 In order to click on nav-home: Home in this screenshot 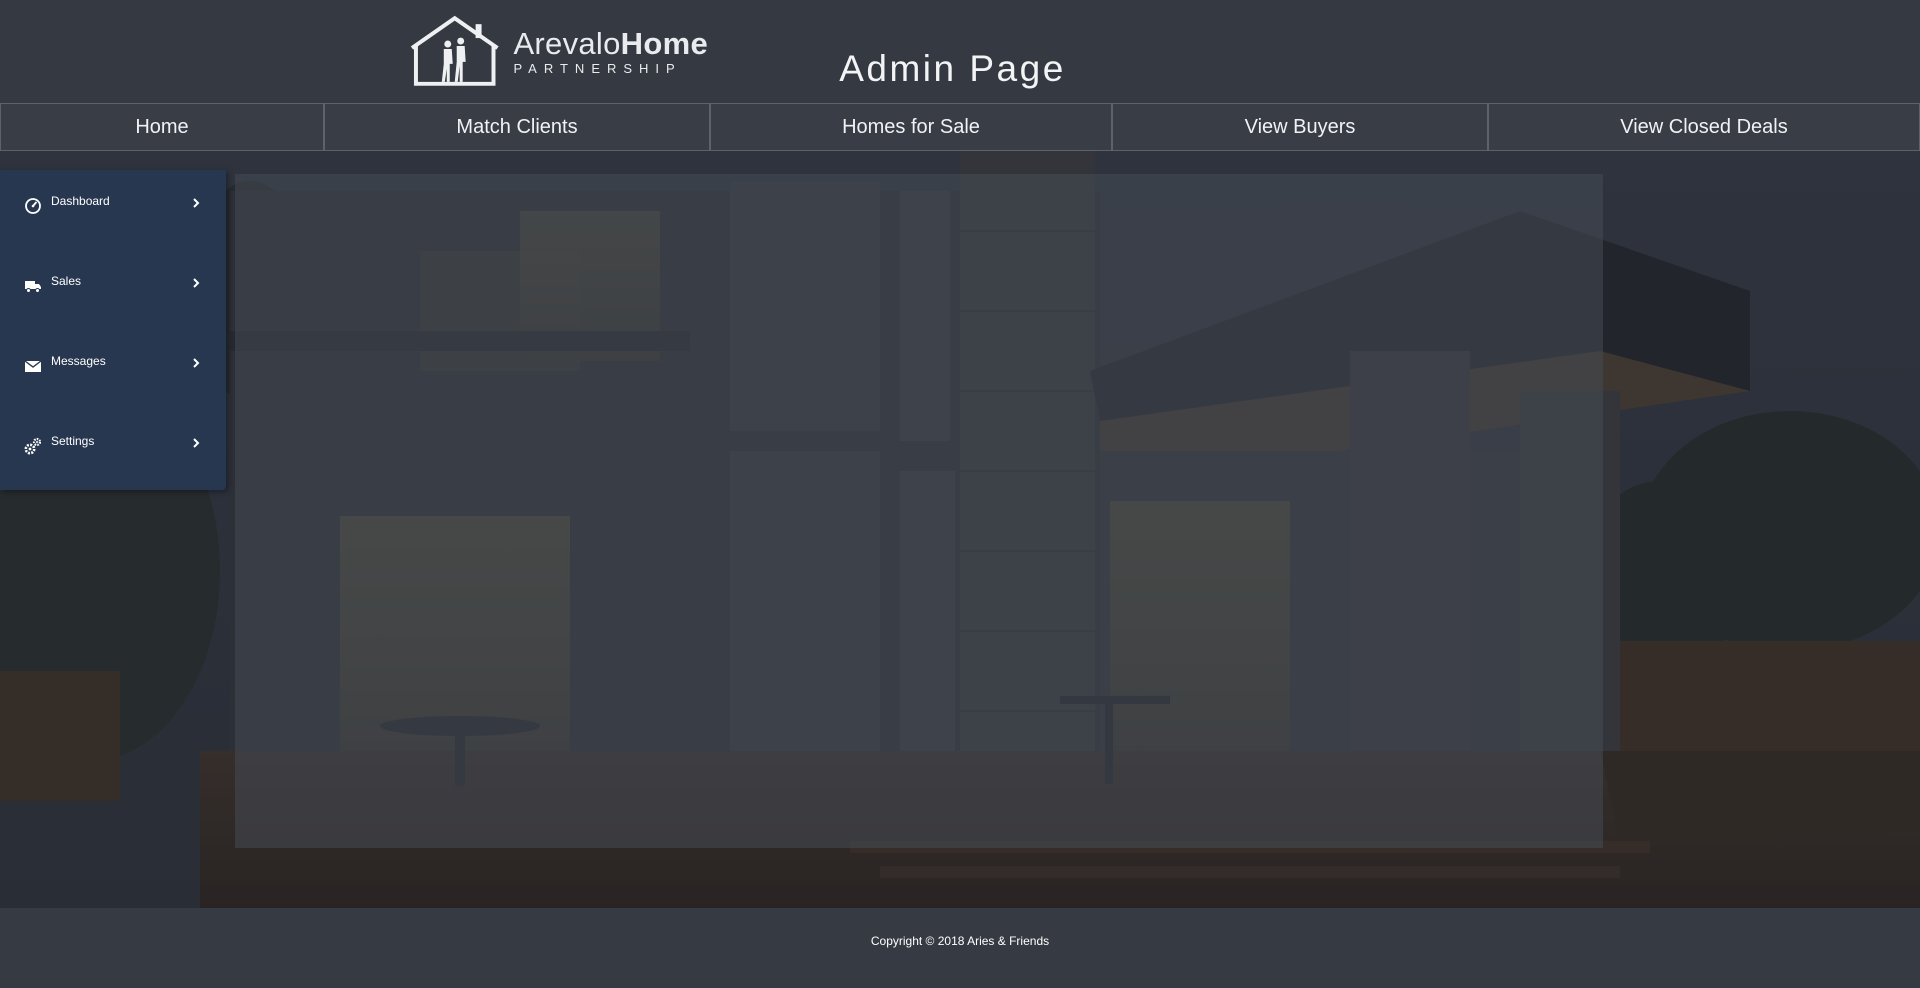, I will do `click(162, 127)`.